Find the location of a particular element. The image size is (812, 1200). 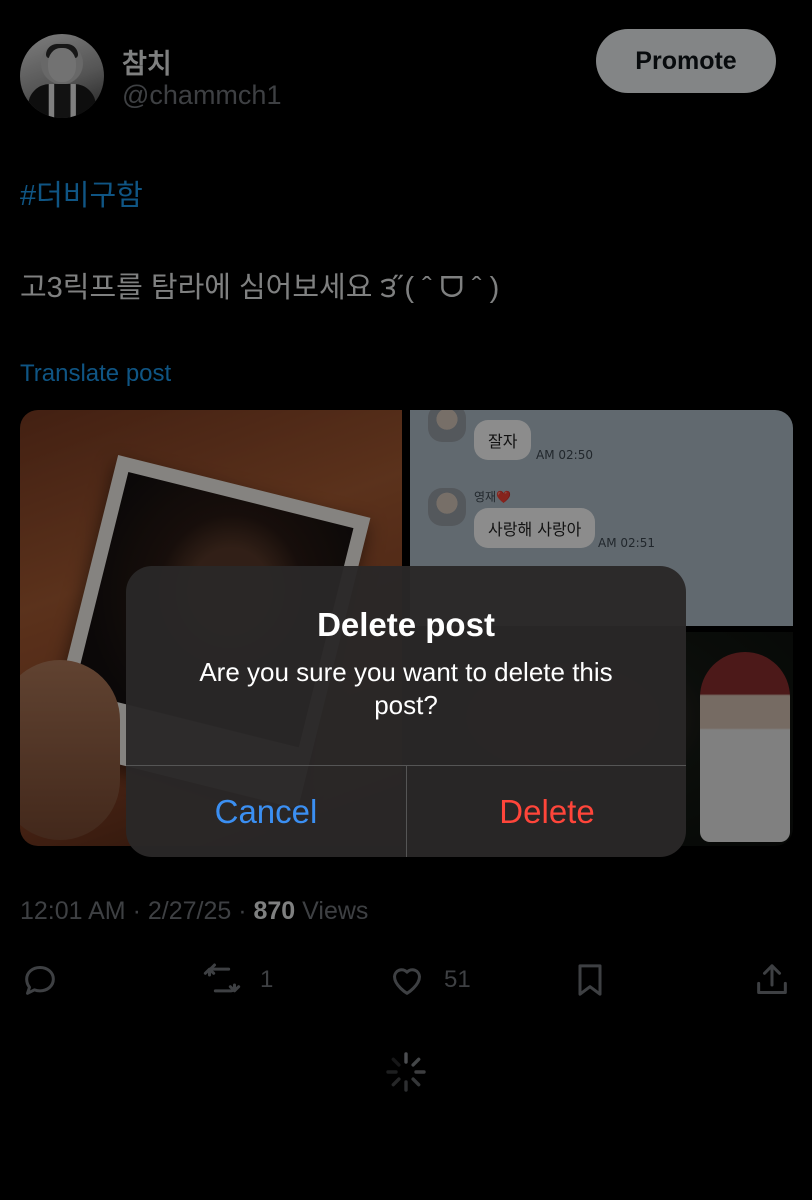

delete-button: Delete is located at coordinates (546, 811).